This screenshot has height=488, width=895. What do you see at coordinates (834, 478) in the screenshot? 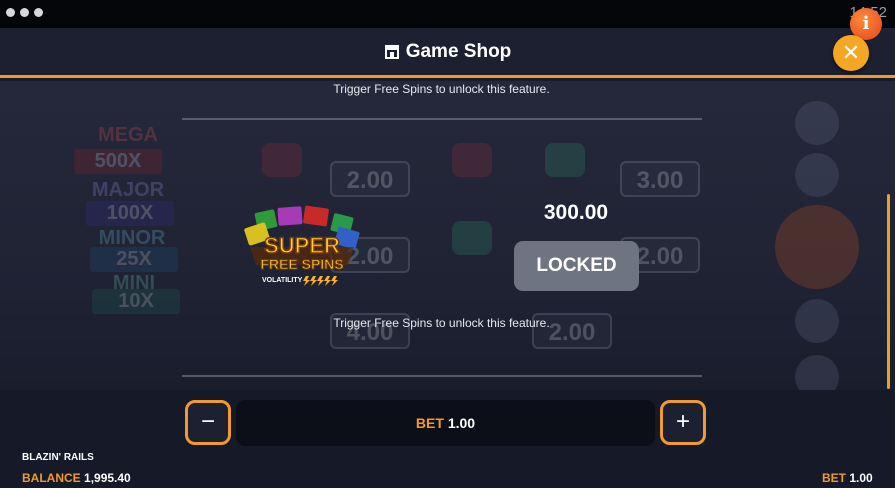
I see `footer-bet-label: BET` at bounding box center [834, 478].